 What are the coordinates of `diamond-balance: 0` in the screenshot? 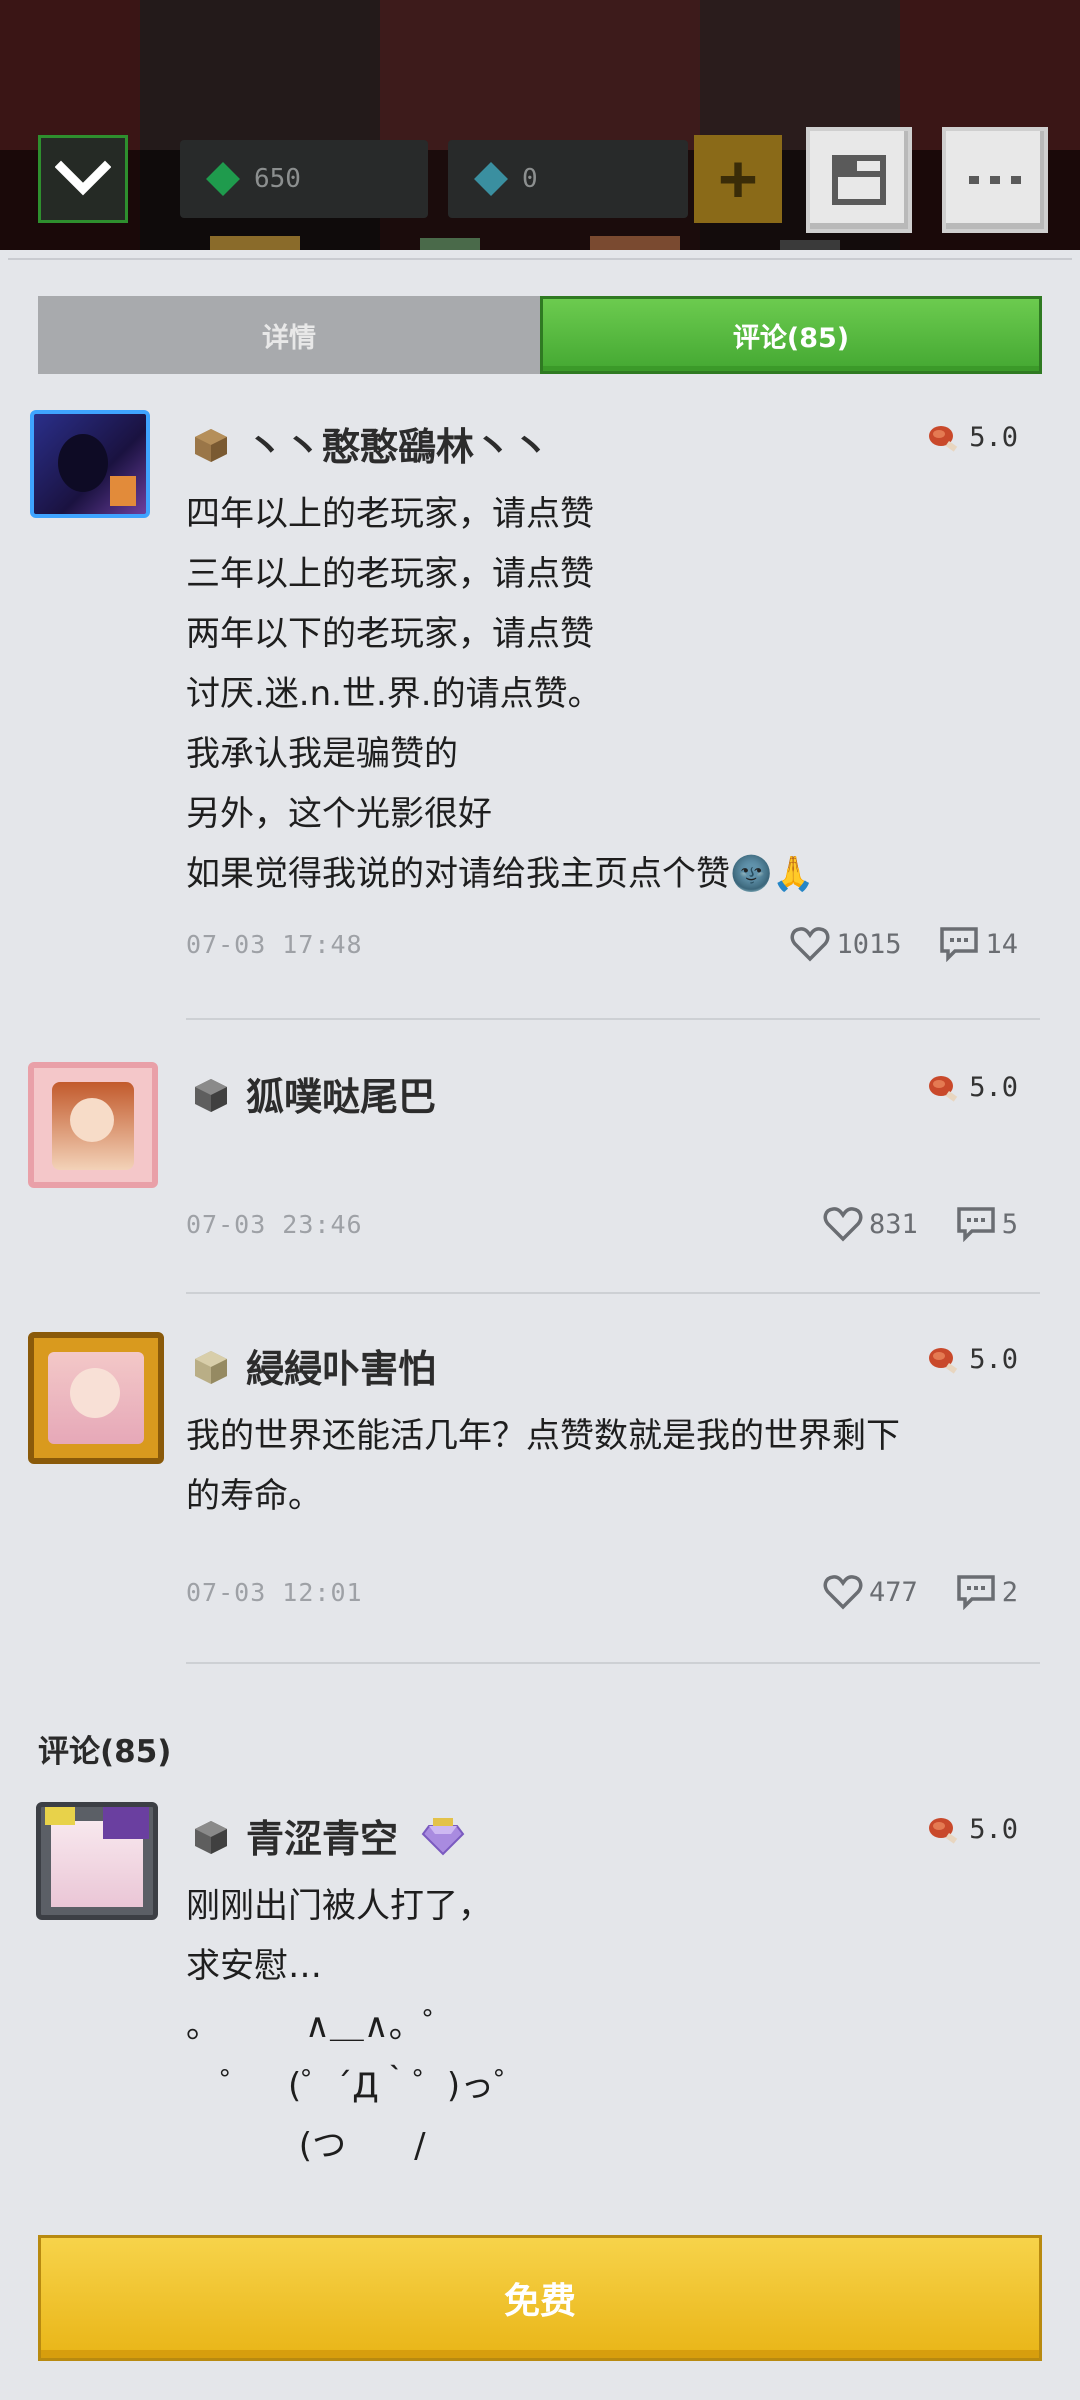 It's located at (568, 179).